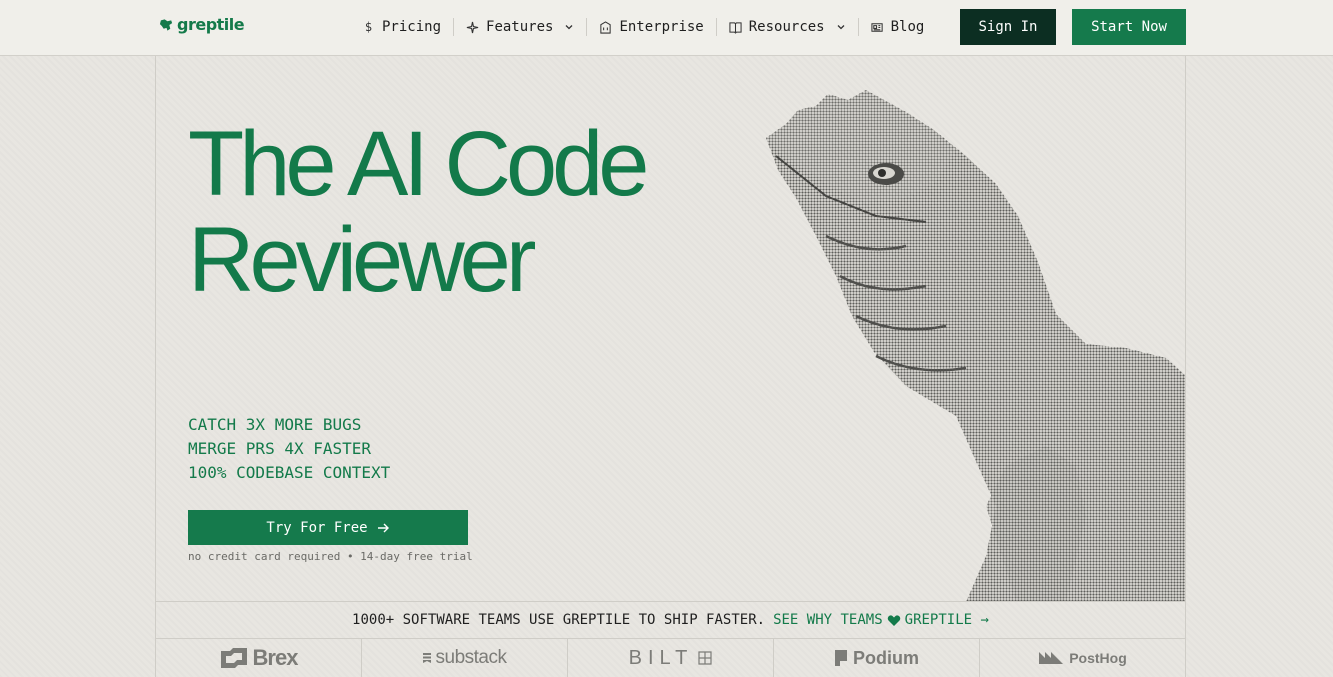 This screenshot has width=1333, height=677. Describe the element at coordinates (275, 657) in the screenshot. I see `brex-label: Brex` at that location.